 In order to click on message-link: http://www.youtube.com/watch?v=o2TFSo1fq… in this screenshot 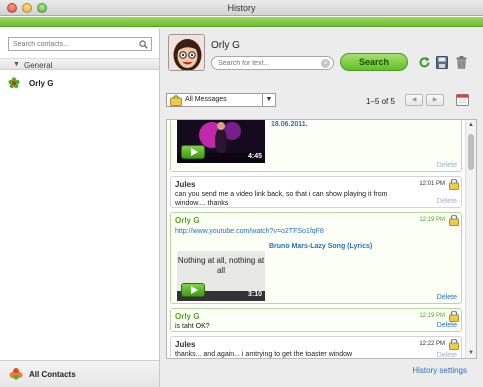, I will do `click(249, 231)`.